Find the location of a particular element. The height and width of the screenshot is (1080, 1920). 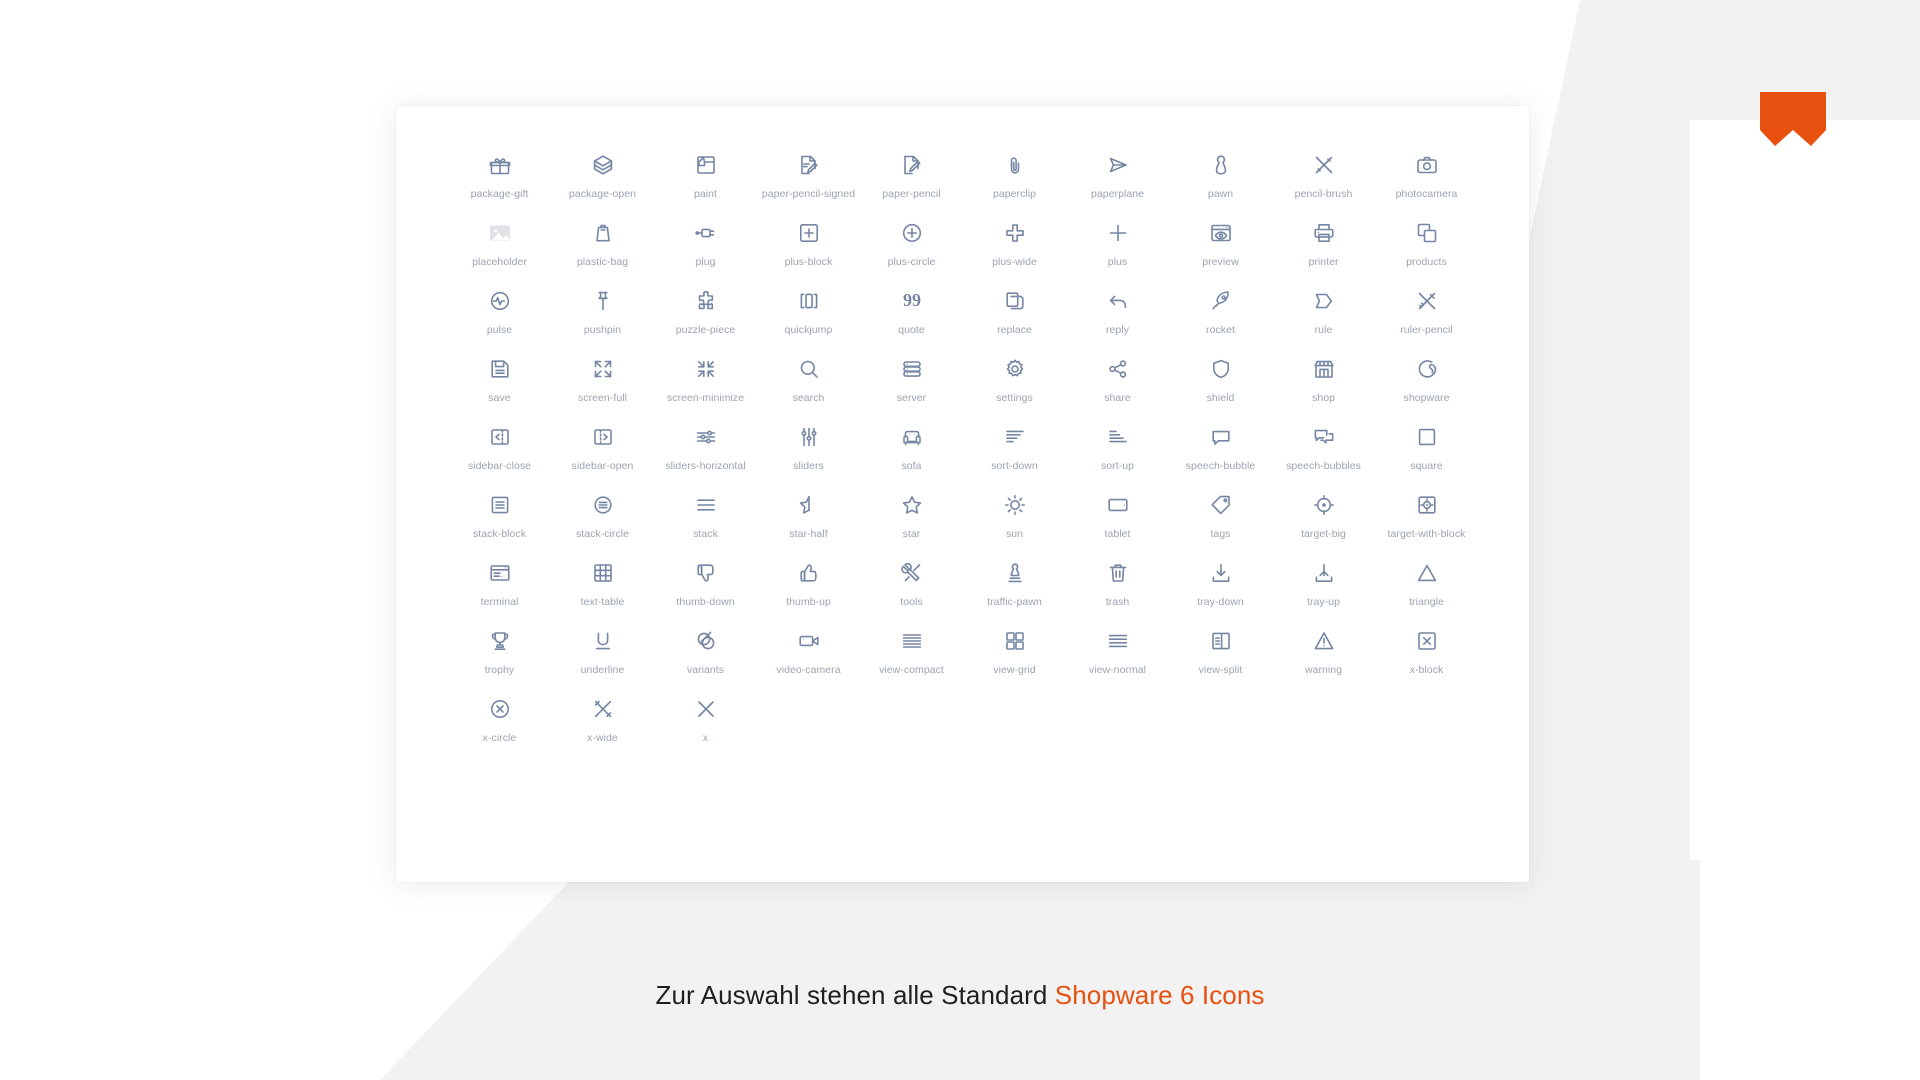

icon-cell-rocket: rocket is located at coordinates (1220, 318).